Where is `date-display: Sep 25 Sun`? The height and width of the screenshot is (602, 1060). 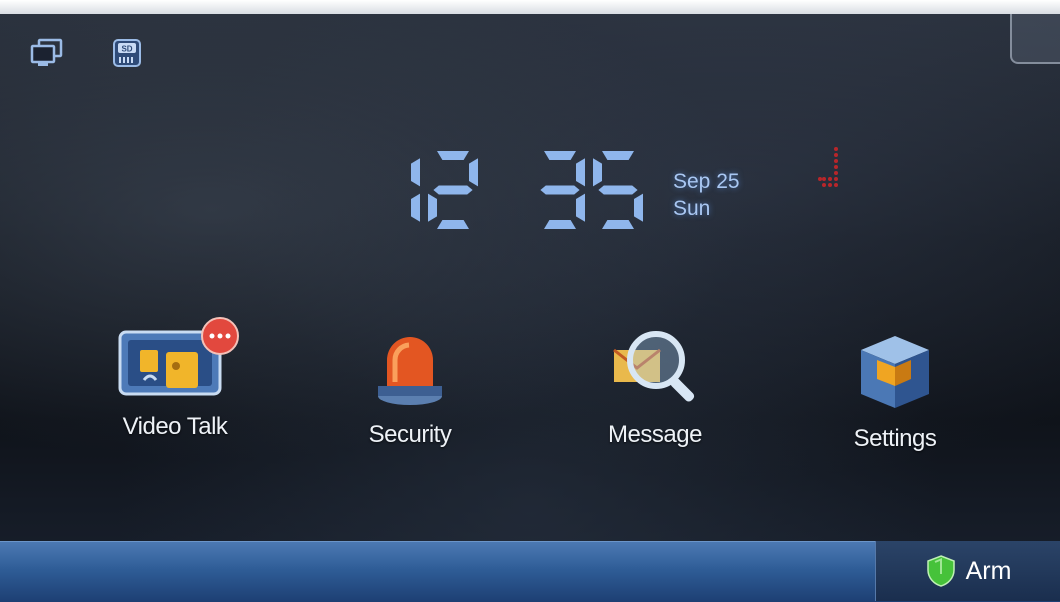
date-display: Sep 25 Sun is located at coordinates (706, 195).